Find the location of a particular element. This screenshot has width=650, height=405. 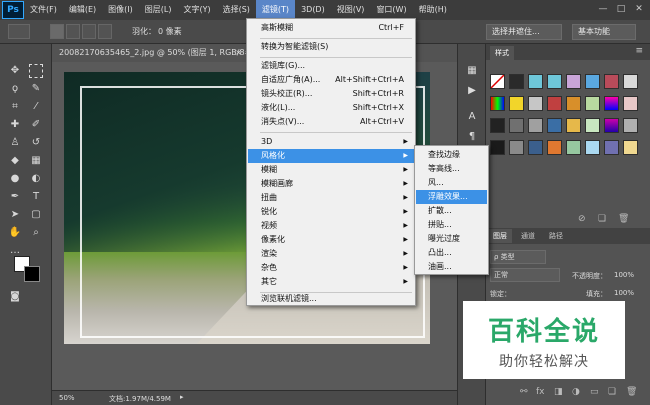

filter-pixelate: 像素化 ▶ is located at coordinates (331, 240).